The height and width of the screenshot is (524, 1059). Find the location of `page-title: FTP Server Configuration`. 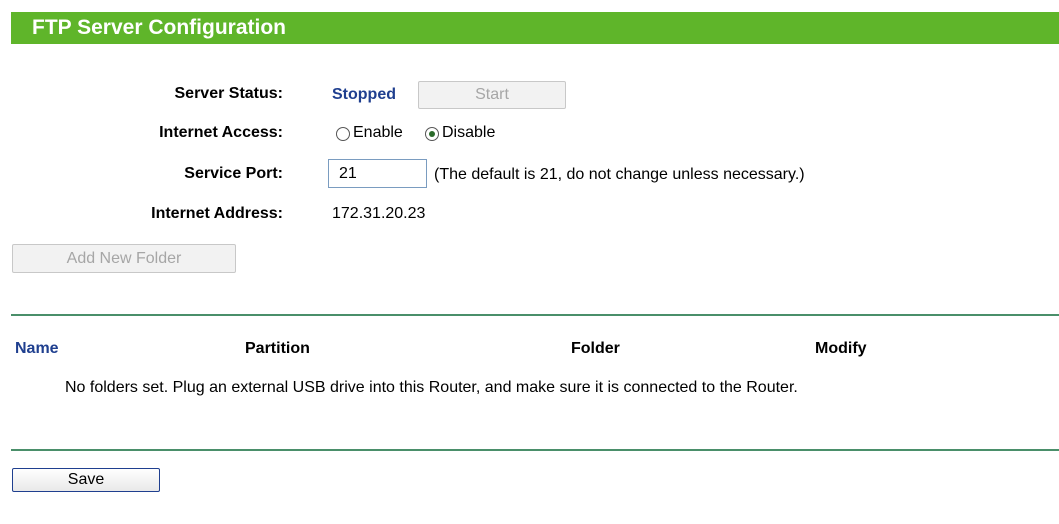

page-title: FTP Server Configuration is located at coordinates (159, 27).